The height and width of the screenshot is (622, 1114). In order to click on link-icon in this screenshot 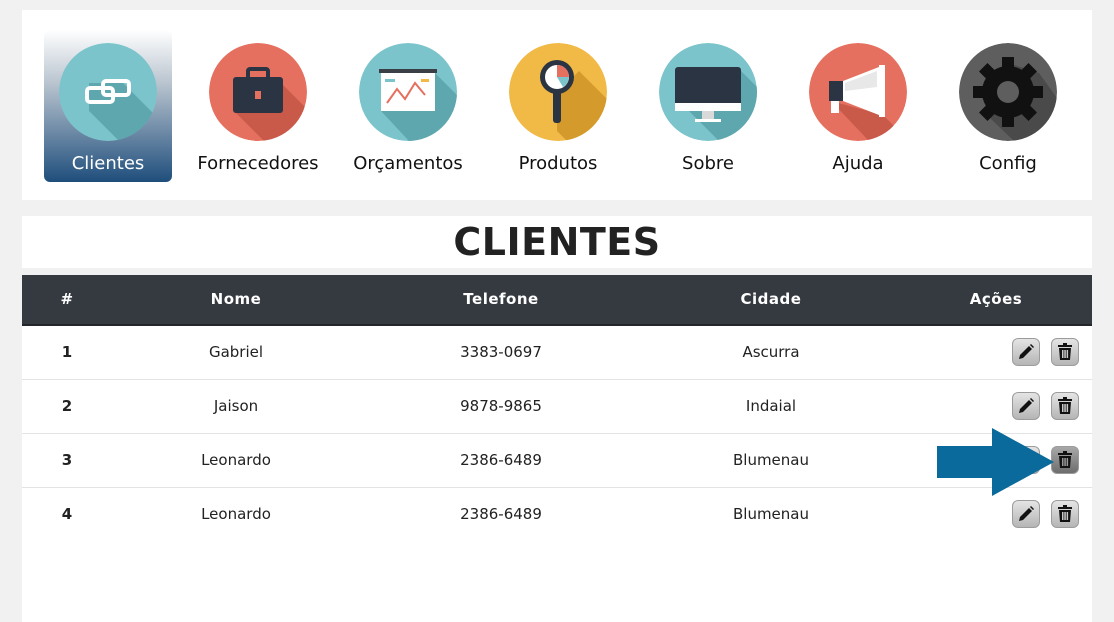, I will do `click(108, 92)`.